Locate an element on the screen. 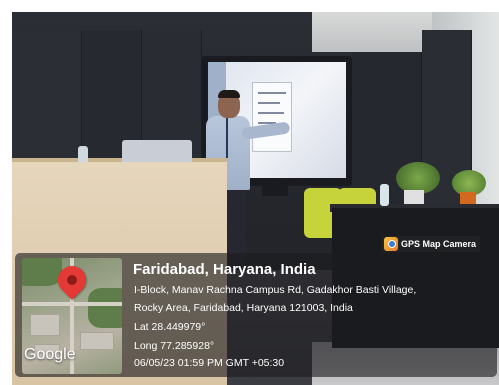 The height and width of the screenshot is (385, 499). laptop is located at coordinates (157, 151).